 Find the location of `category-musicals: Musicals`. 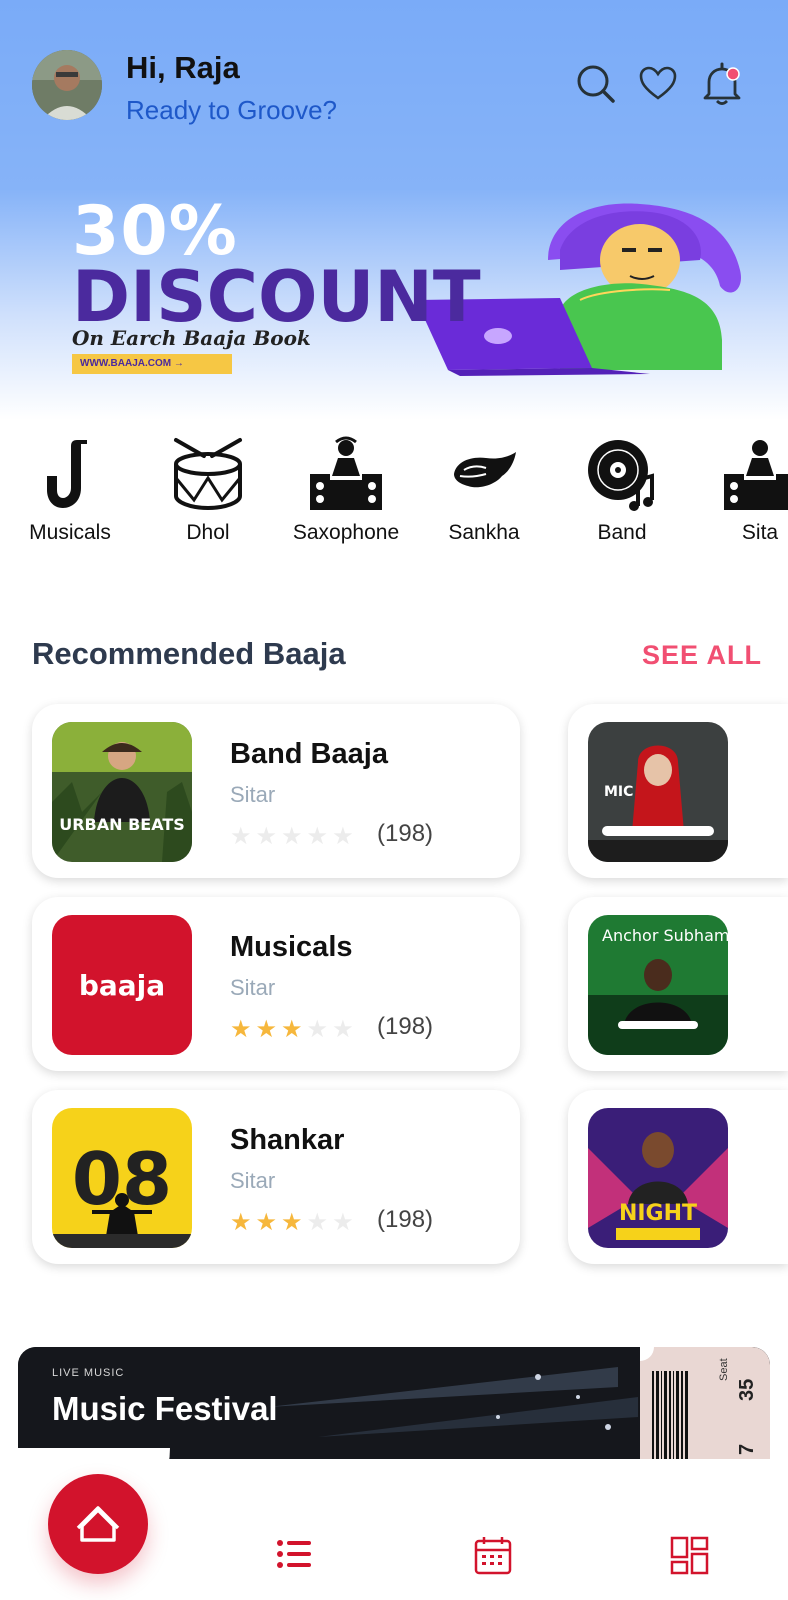

category-musicals: Musicals is located at coordinates (70, 505).